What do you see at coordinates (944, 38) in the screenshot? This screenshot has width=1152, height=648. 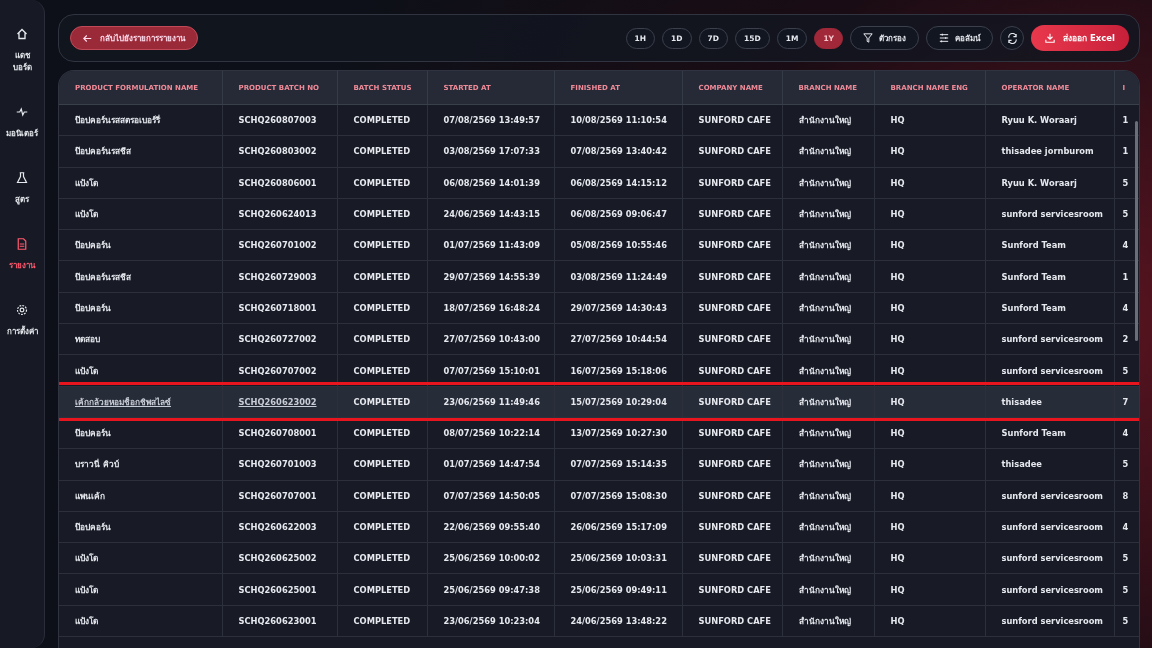 I see `sliders-icon` at bounding box center [944, 38].